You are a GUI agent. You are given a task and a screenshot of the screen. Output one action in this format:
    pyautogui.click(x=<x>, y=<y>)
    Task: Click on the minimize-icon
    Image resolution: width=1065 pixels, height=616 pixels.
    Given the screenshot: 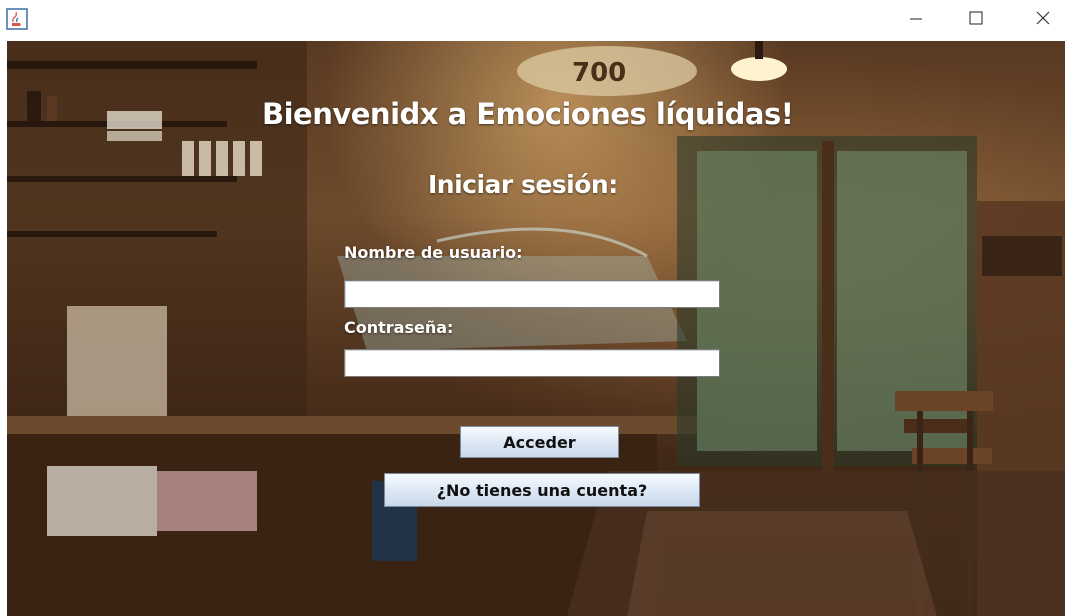 What is the action you would take?
    pyautogui.click(x=916, y=19)
    